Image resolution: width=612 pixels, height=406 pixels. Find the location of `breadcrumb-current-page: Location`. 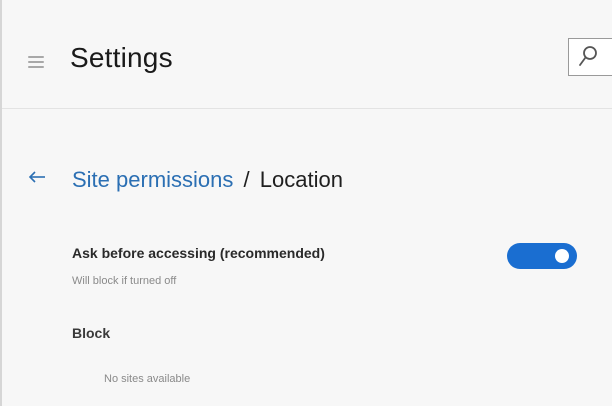

breadcrumb-current-page: Location is located at coordinates (301, 179).